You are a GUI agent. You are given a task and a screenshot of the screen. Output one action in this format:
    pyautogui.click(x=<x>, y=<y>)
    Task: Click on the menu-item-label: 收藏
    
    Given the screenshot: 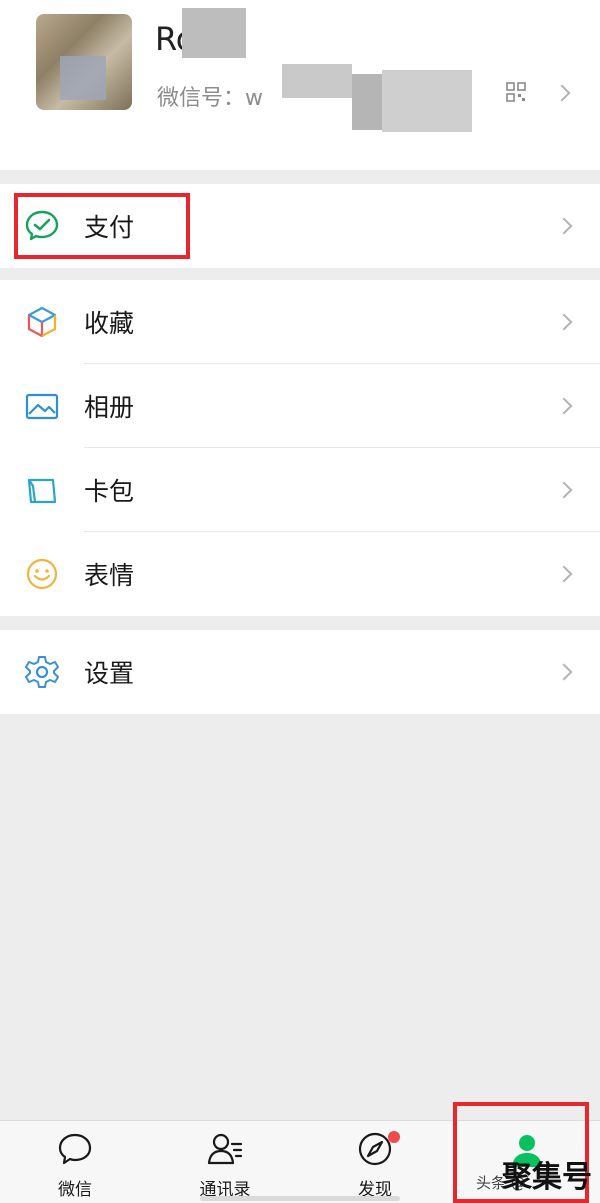 What is the action you would take?
    pyautogui.click(x=109, y=323)
    